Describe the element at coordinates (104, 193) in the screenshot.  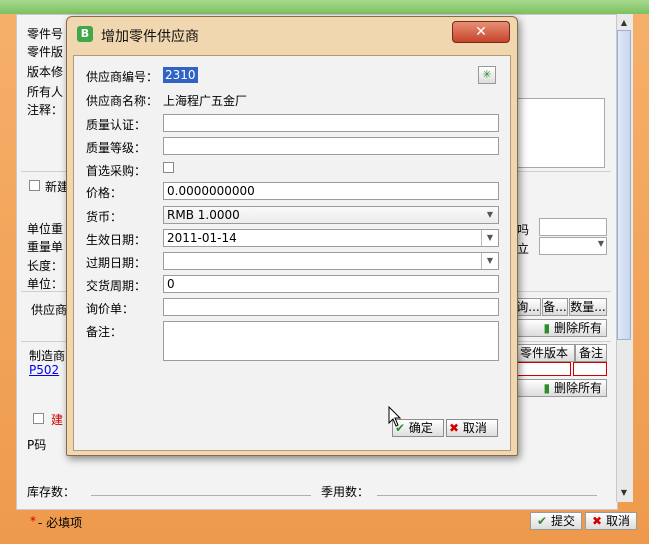
I see `price-label: 价格：` at that location.